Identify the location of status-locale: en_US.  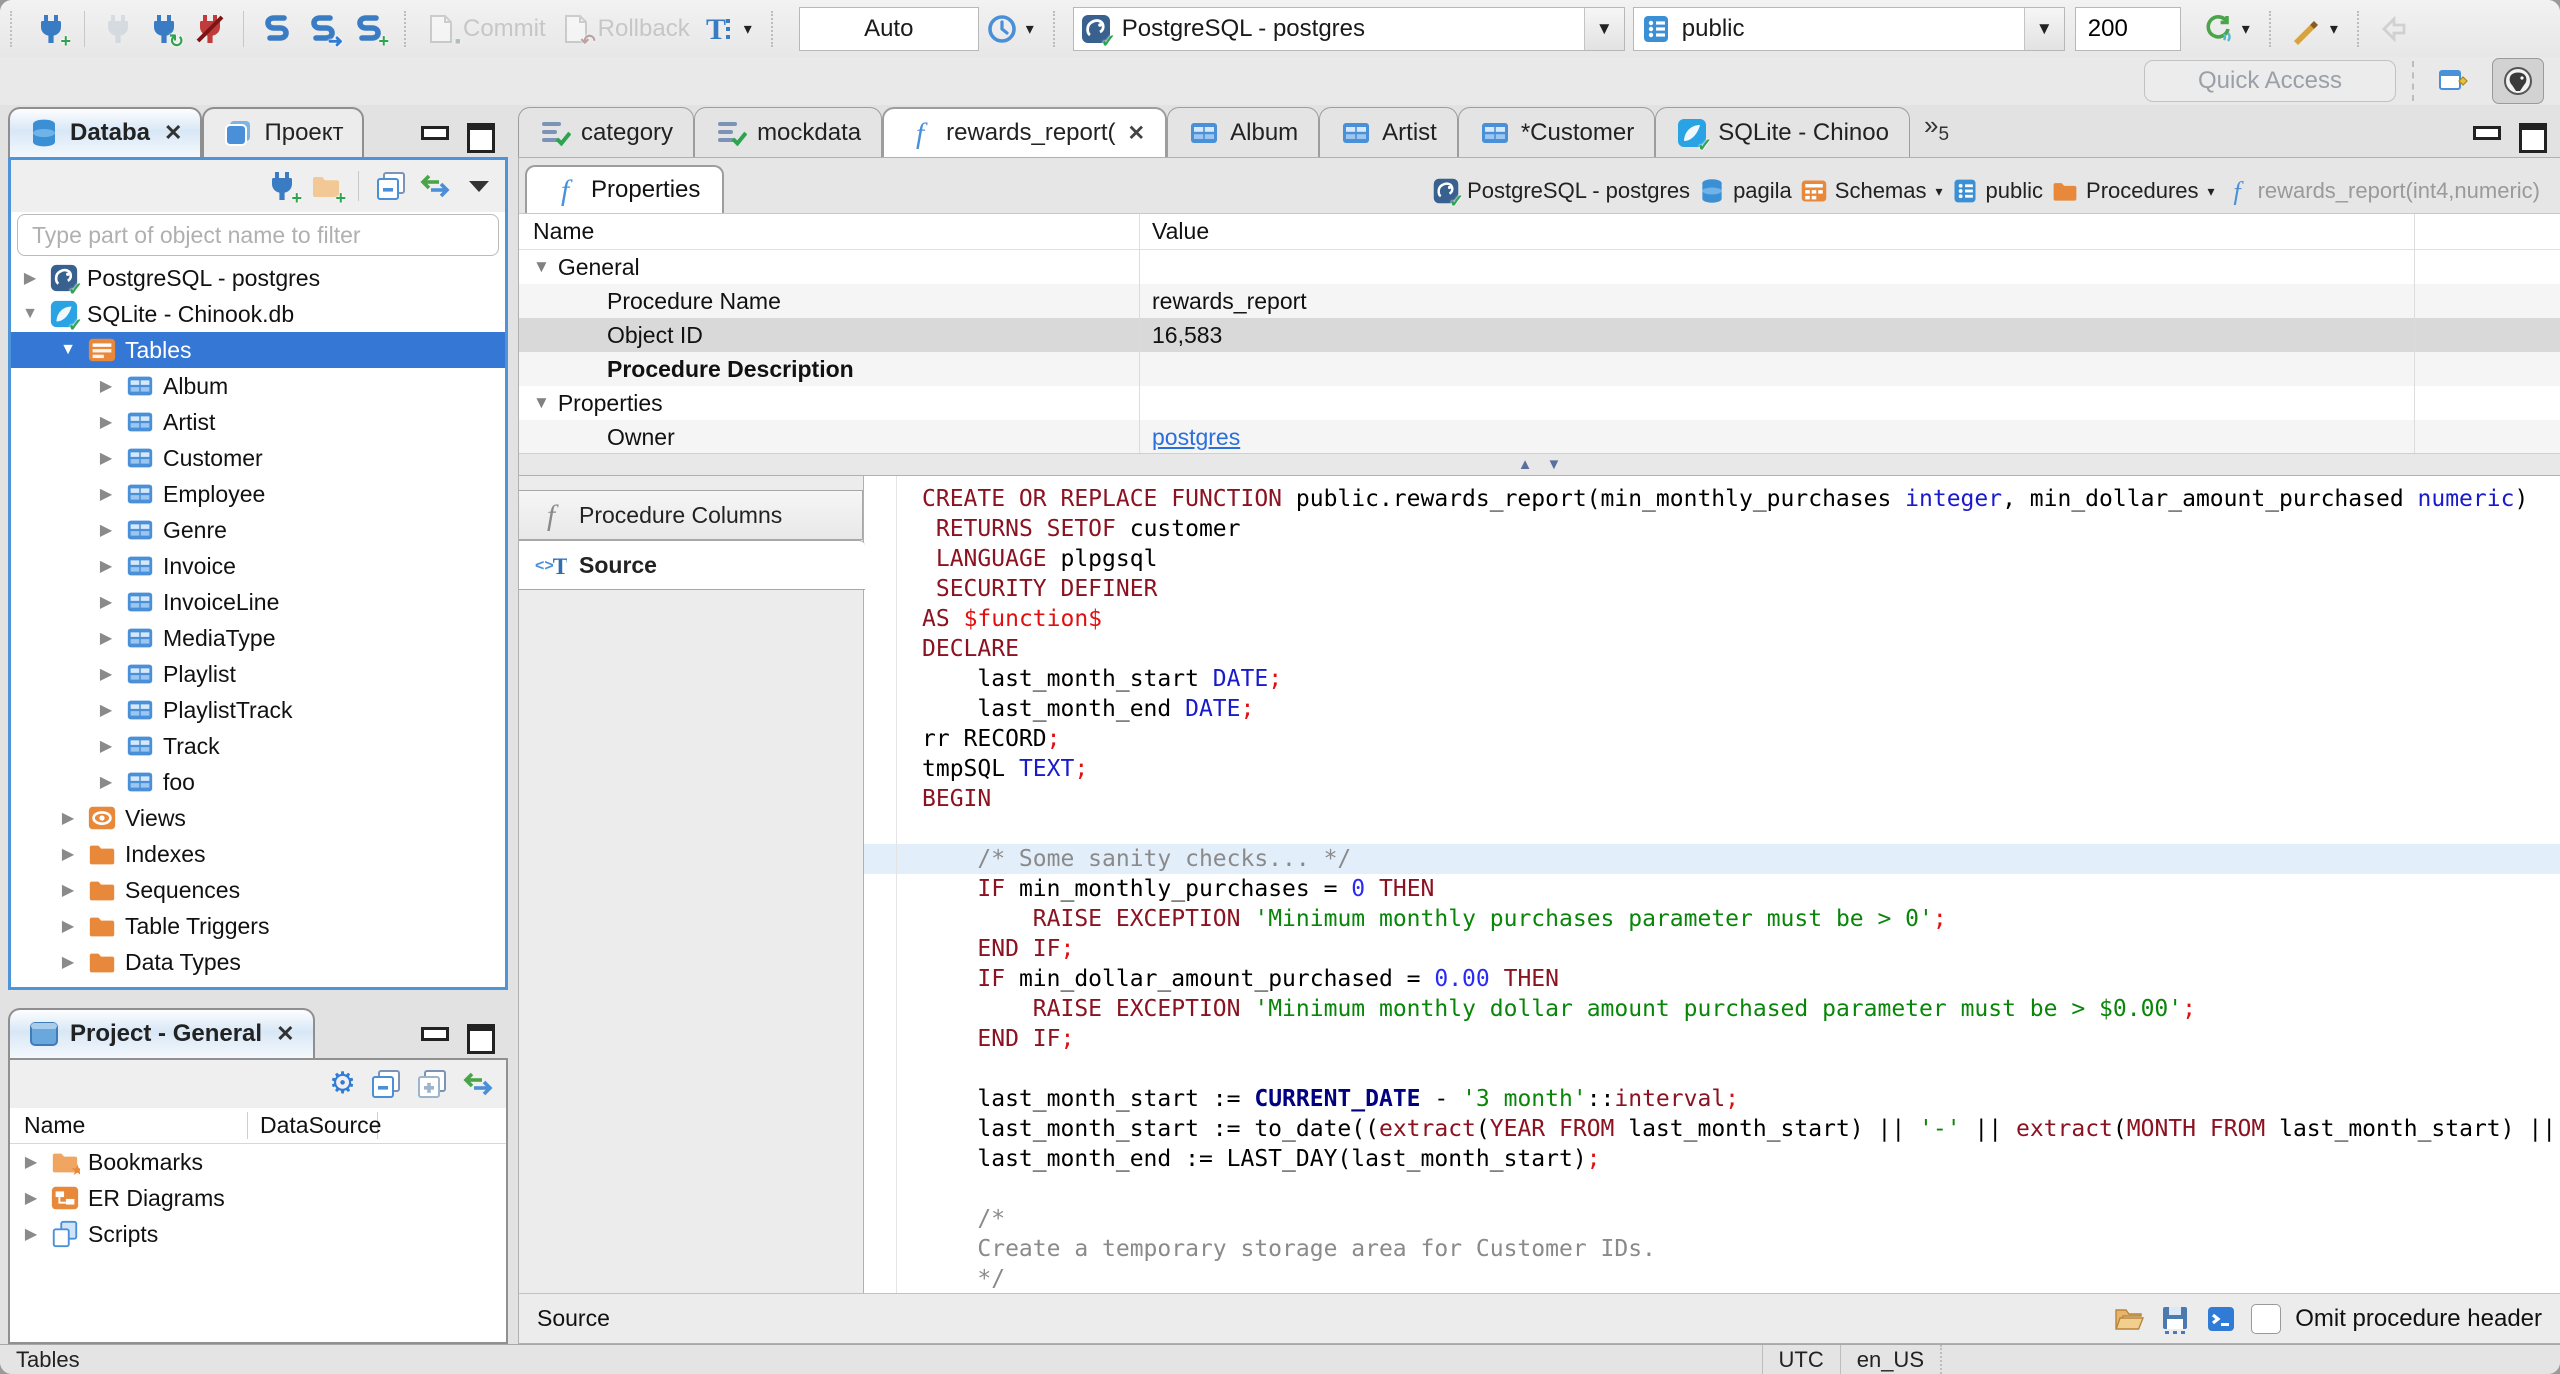
(1890, 1359).